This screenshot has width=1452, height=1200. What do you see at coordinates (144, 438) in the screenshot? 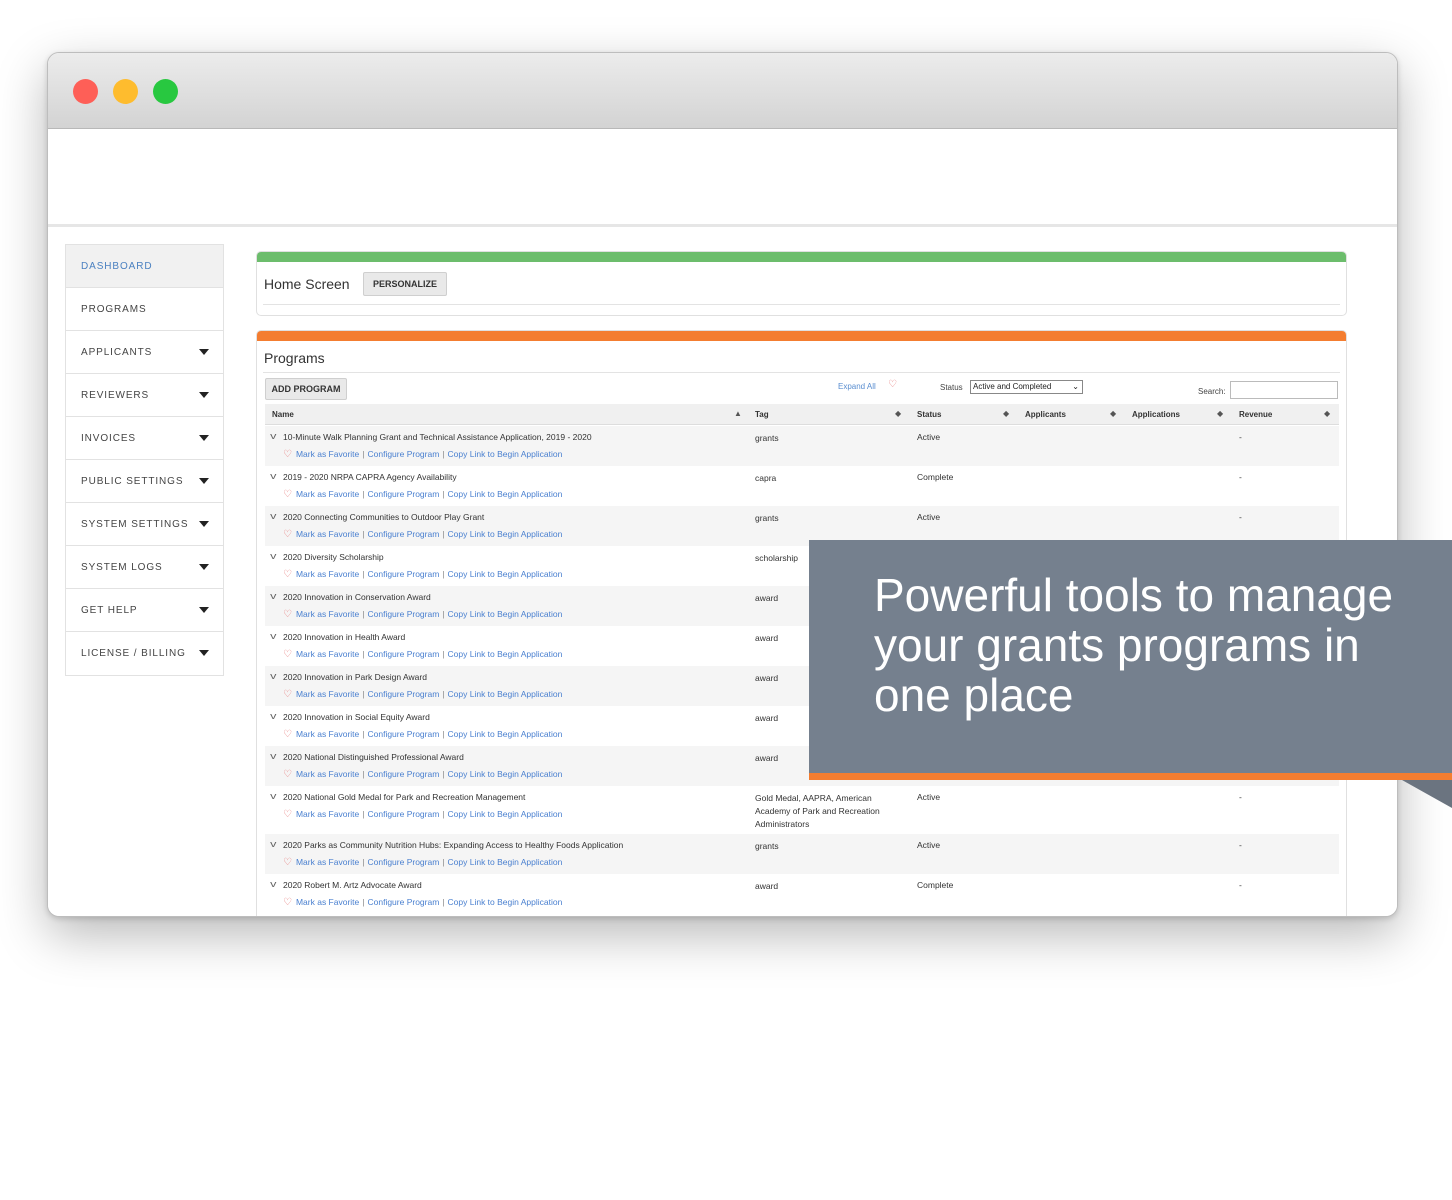
I see `sidebar-item-invoices: INVOICES` at bounding box center [144, 438].